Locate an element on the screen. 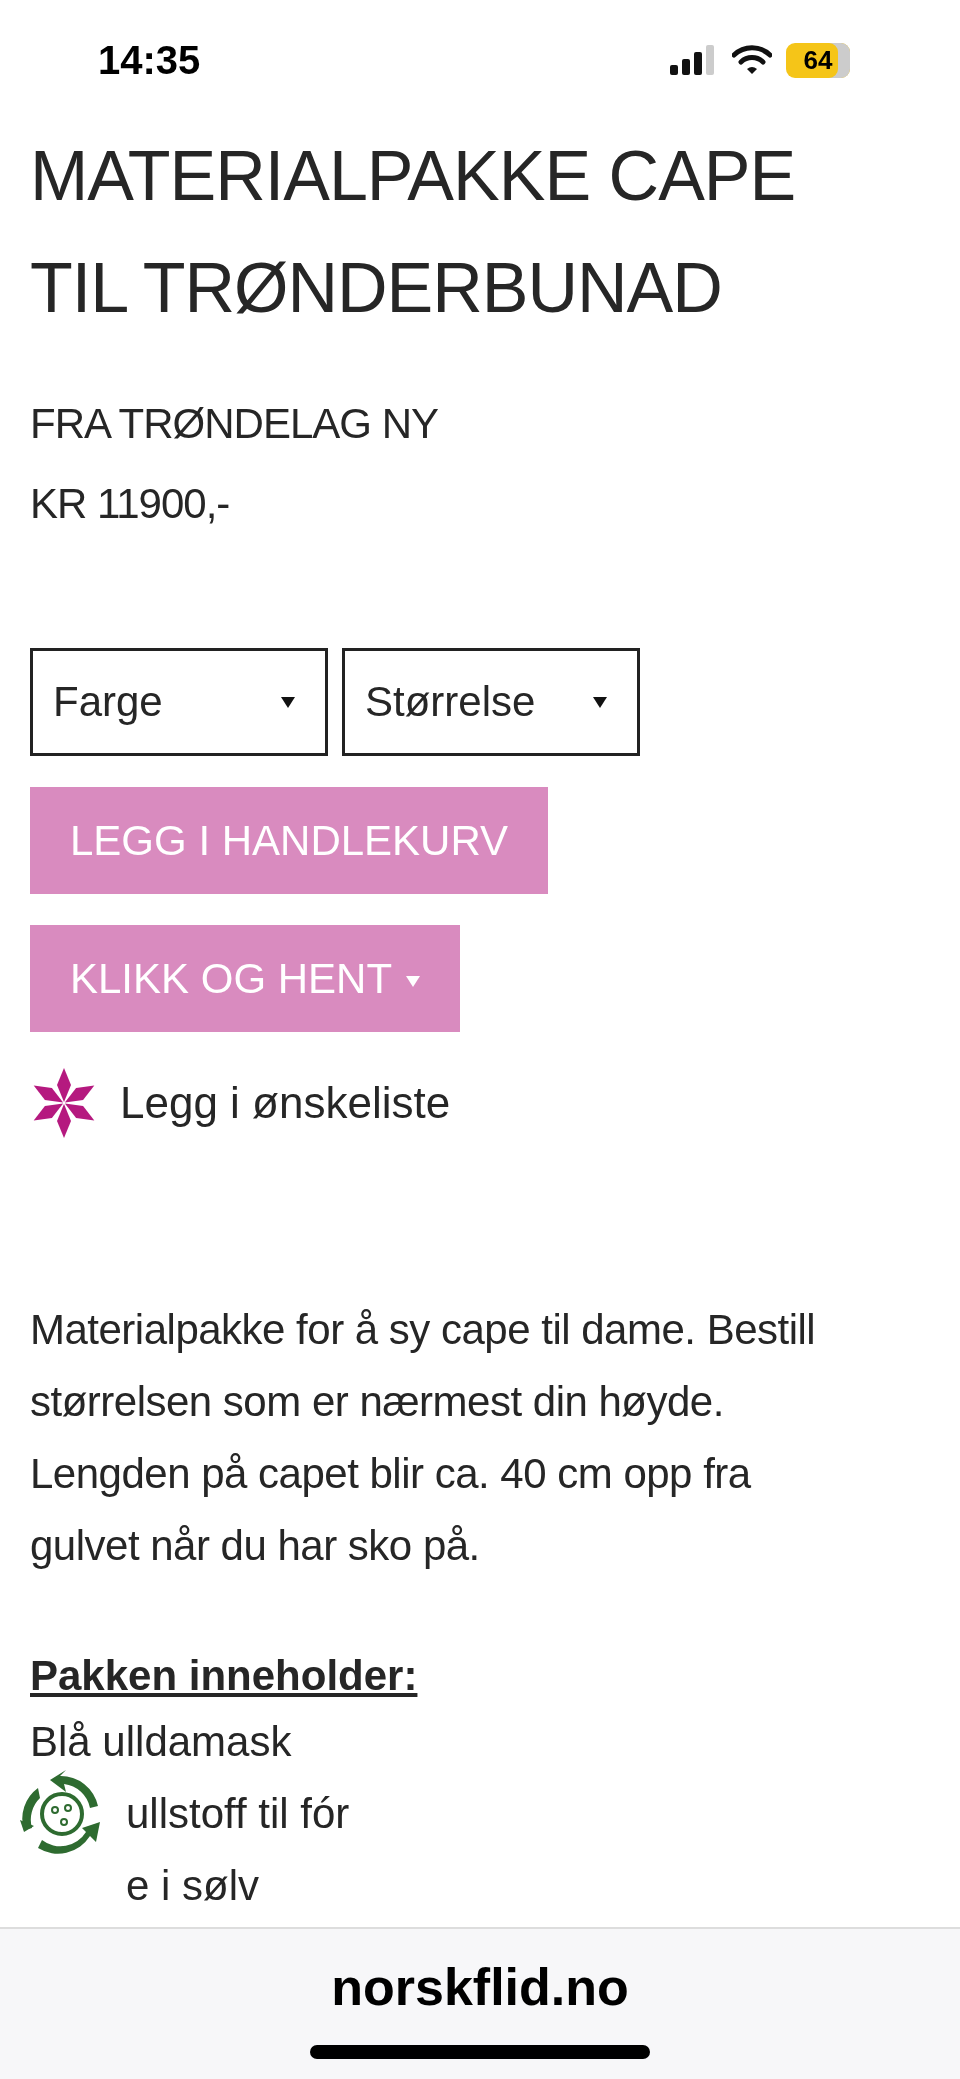  status-time: 14:35 is located at coordinates (149, 60).